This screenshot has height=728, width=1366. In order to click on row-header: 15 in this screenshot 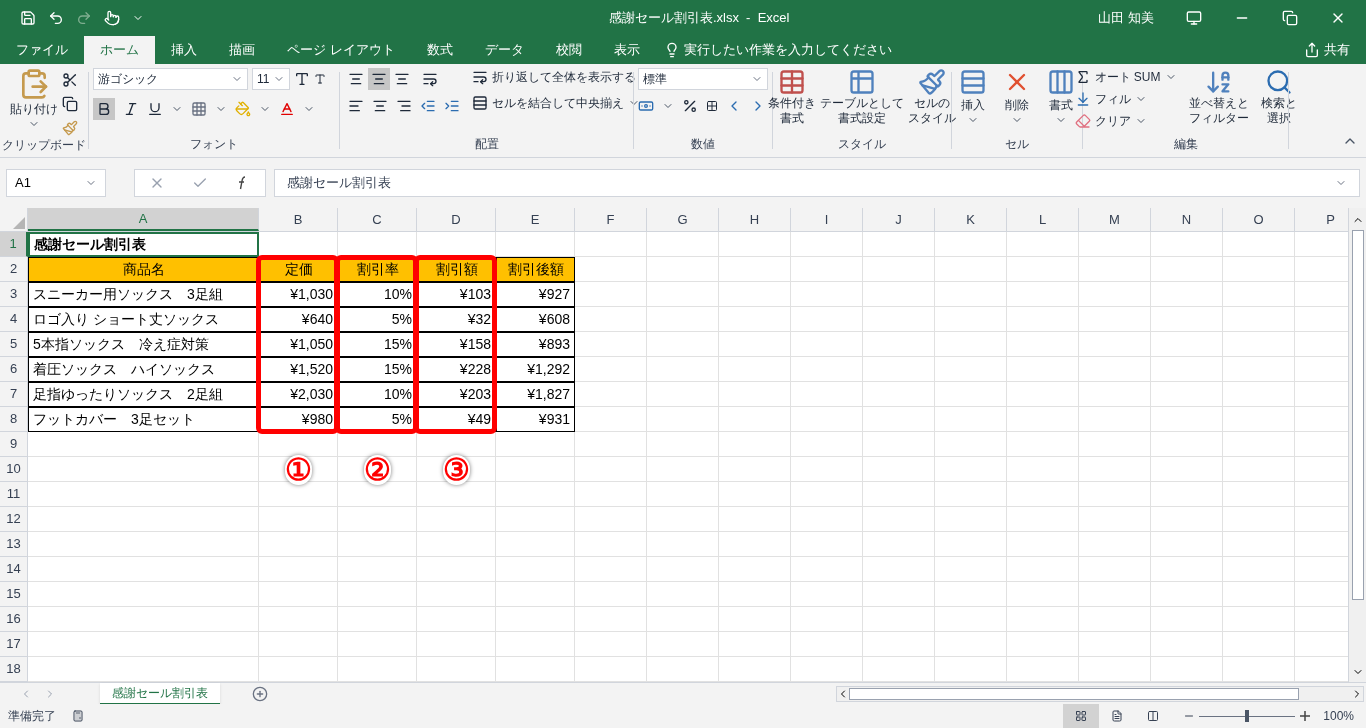, I will do `click(14, 594)`.